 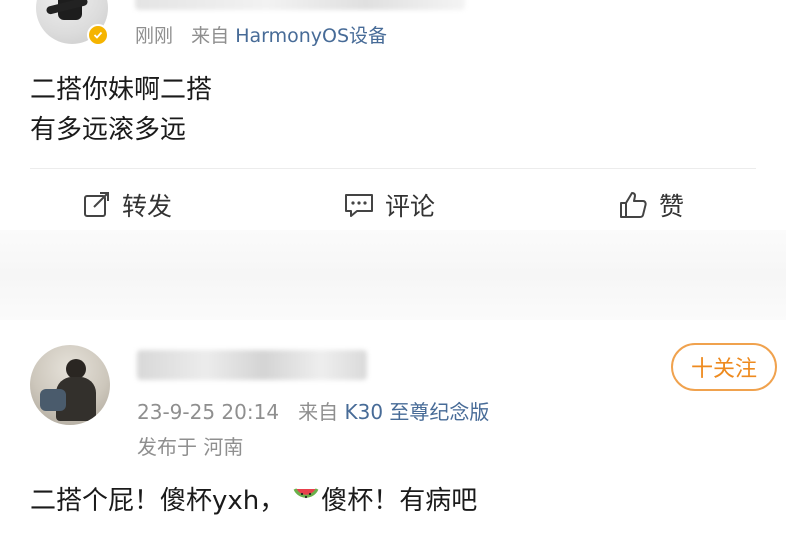 I want to click on comment-source-prefix: 来自, so click(x=318, y=412).